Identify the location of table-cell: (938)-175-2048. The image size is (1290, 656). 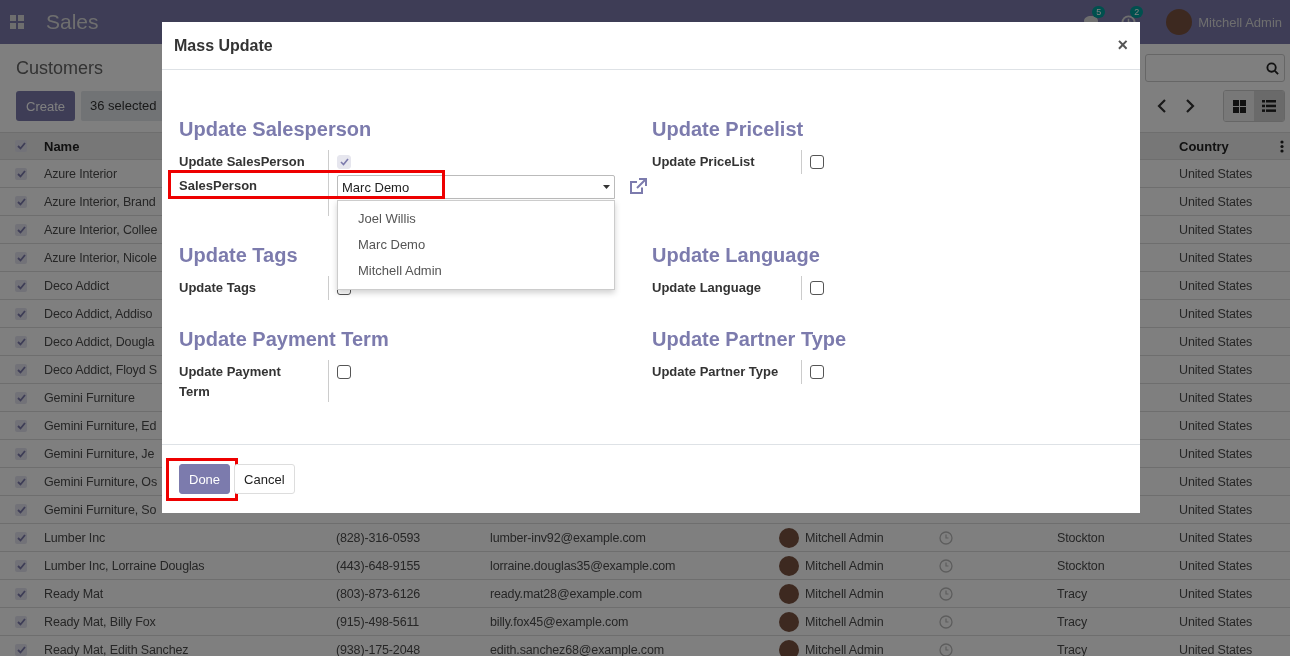
(378, 649).